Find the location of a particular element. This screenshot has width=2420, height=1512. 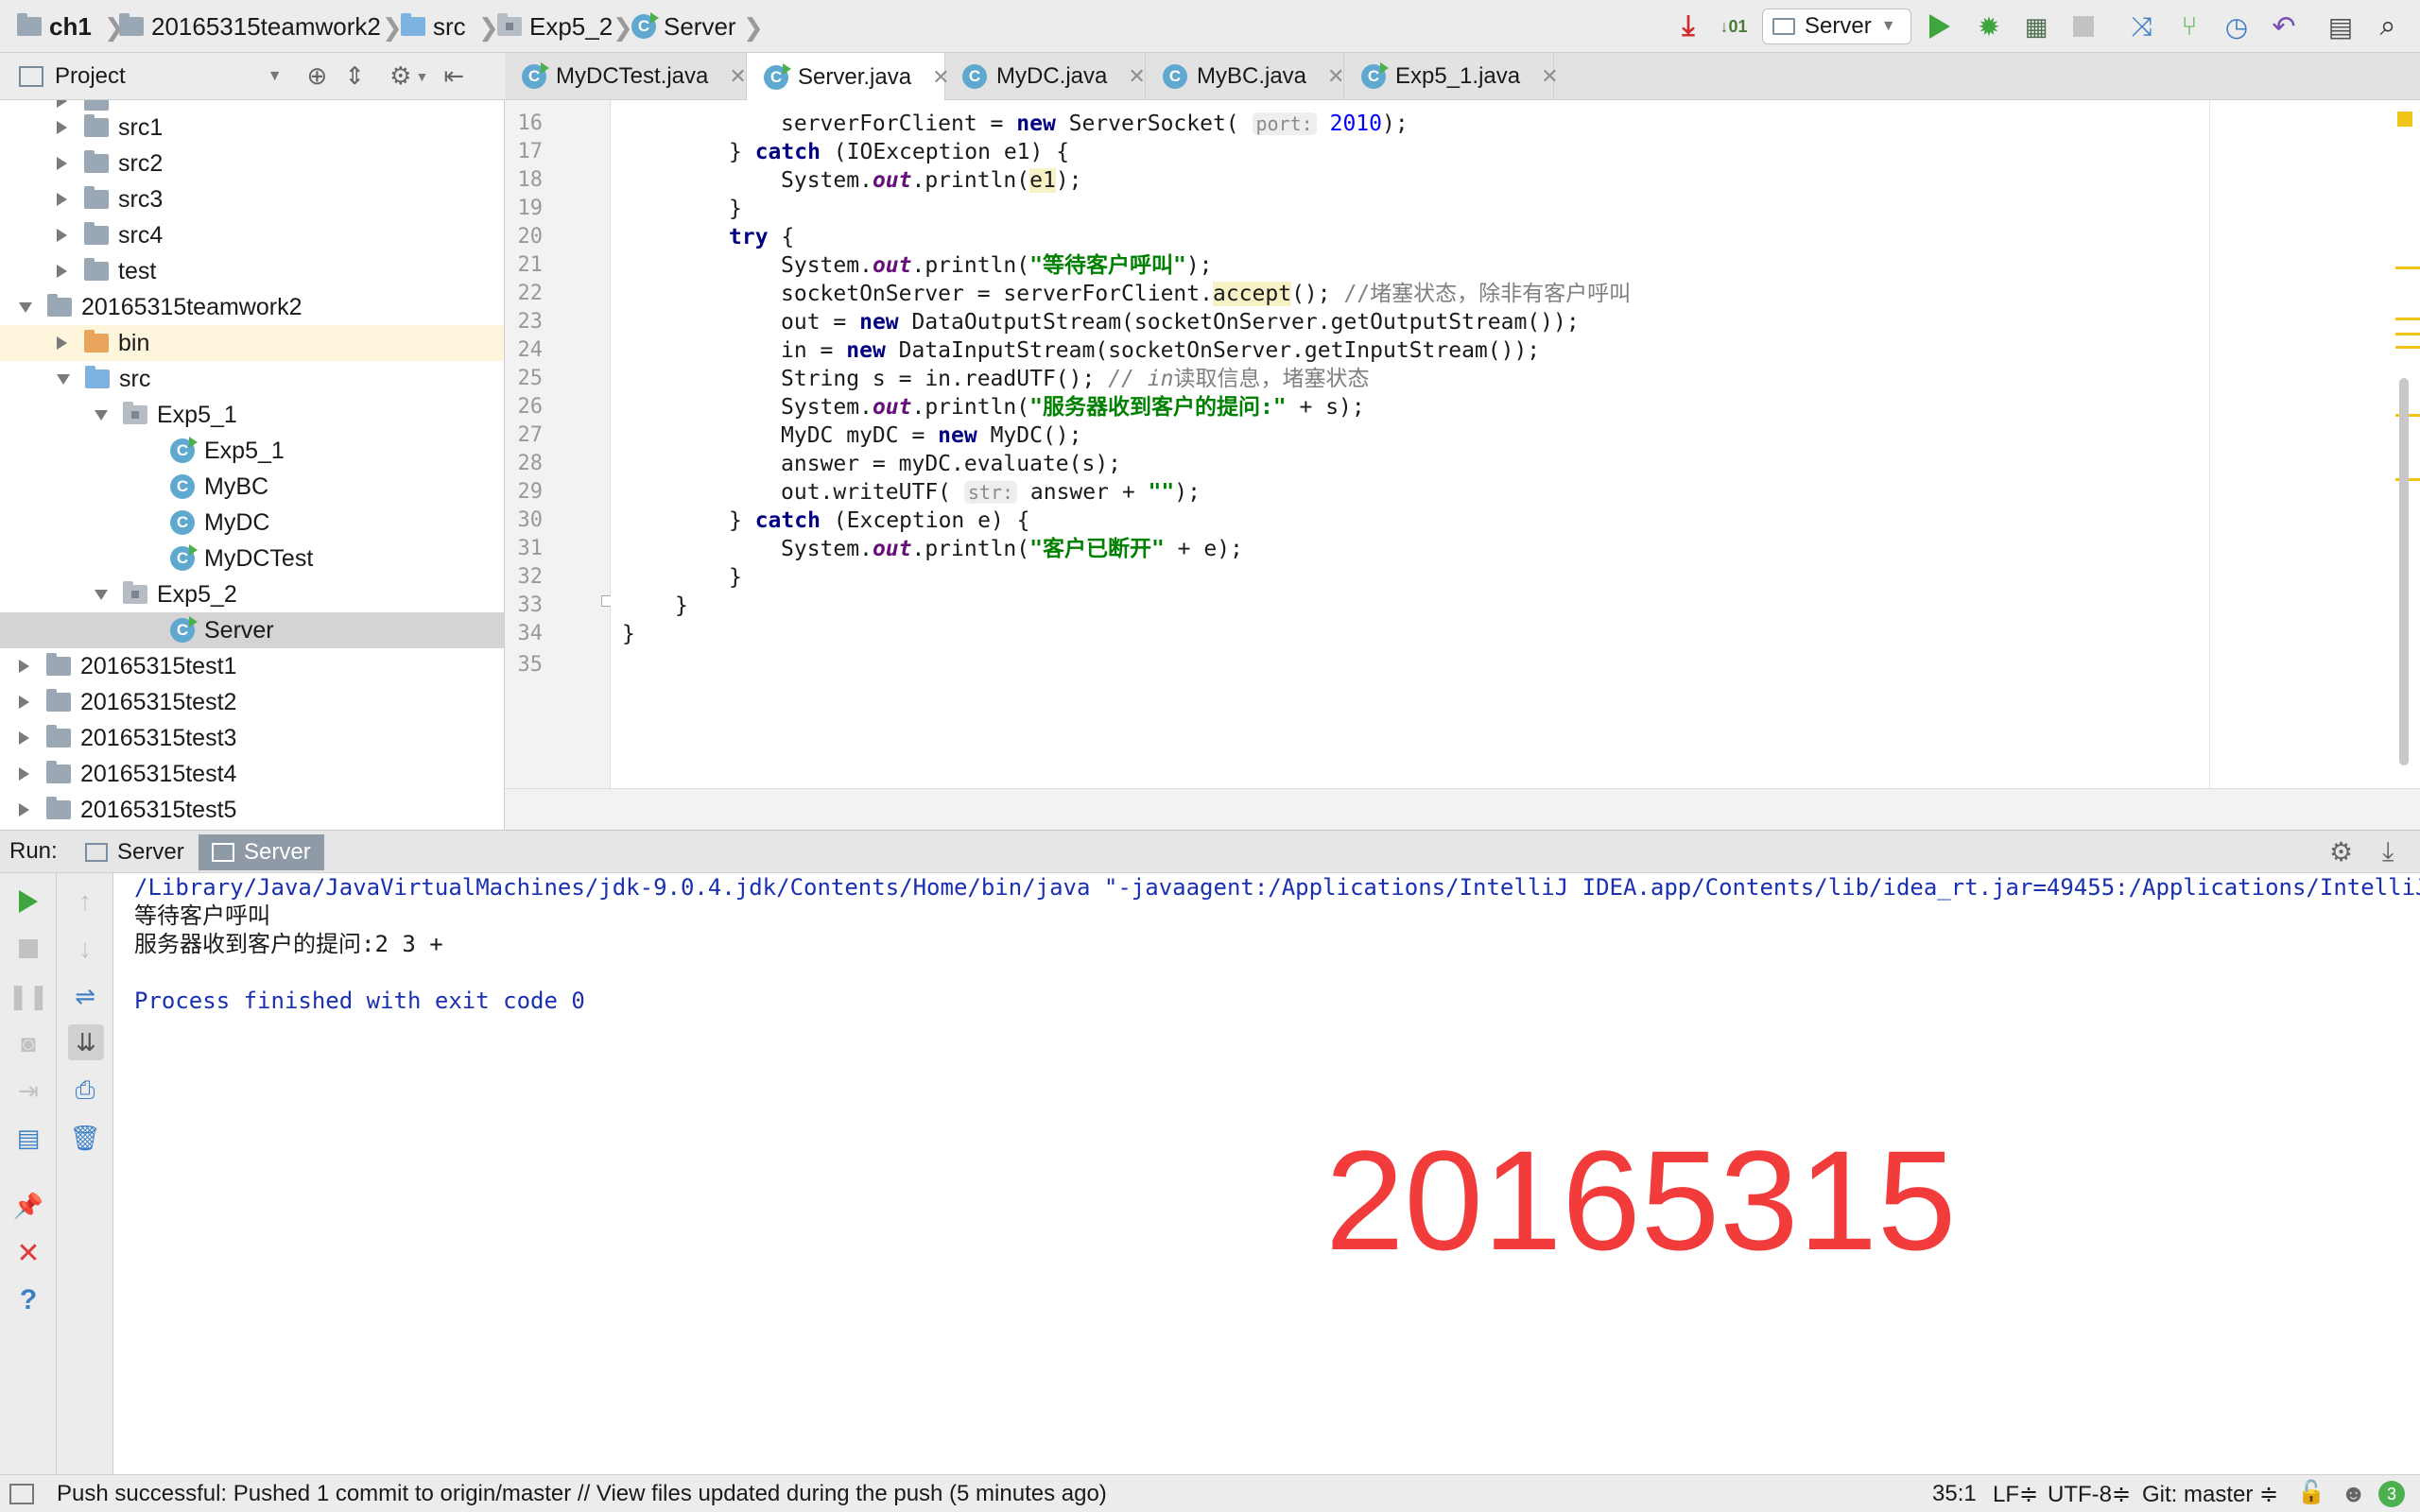

tree-item-src2: src2 is located at coordinates (252, 163).